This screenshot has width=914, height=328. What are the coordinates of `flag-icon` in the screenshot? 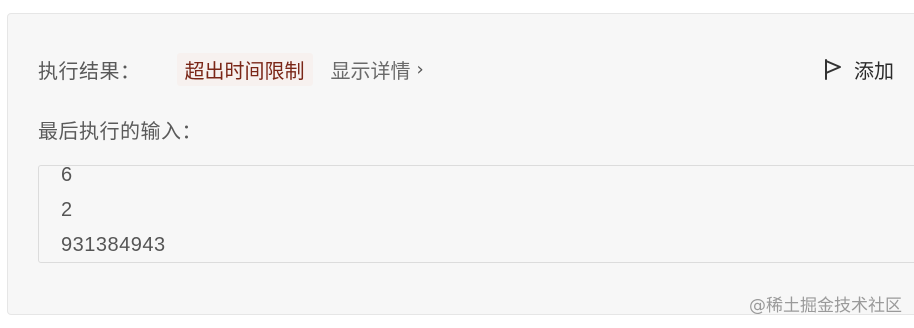 It's located at (833, 69).